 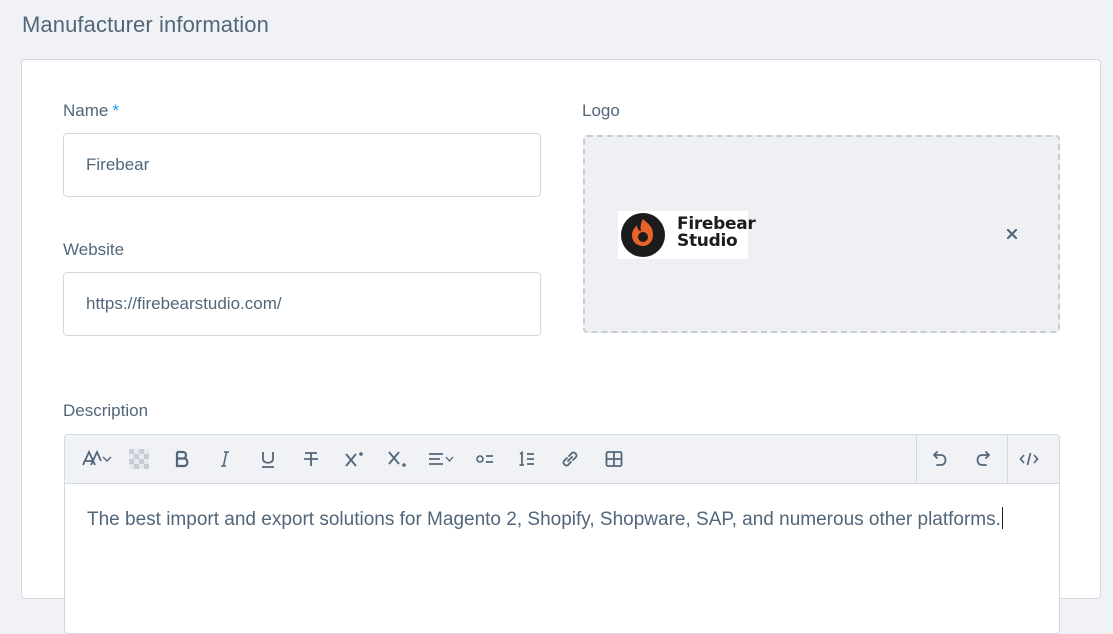 What do you see at coordinates (485, 459) in the screenshot?
I see `bullet-list-icon` at bounding box center [485, 459].